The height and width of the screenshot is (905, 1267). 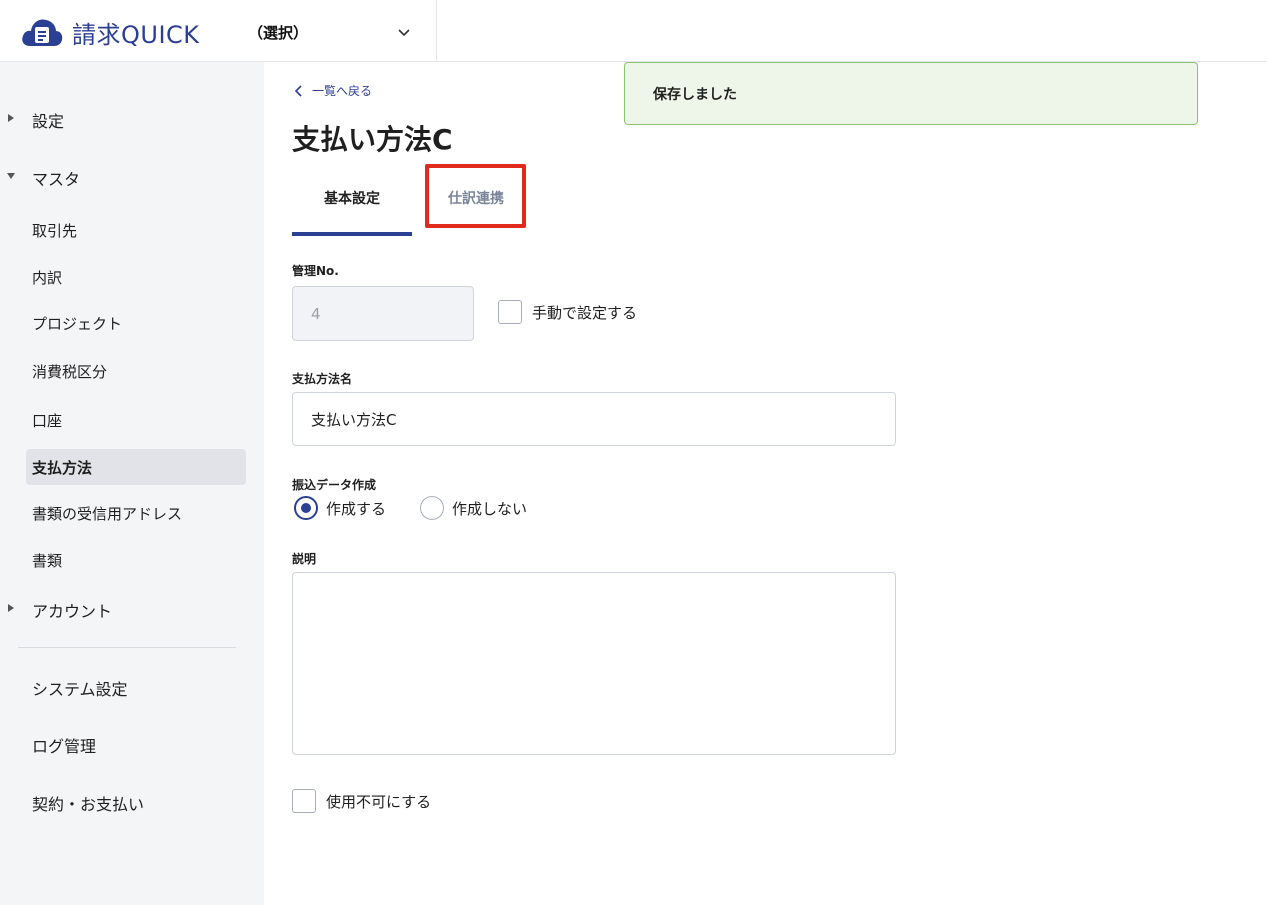 I want to click on sidebar-divider, so click(x=127, y=647).